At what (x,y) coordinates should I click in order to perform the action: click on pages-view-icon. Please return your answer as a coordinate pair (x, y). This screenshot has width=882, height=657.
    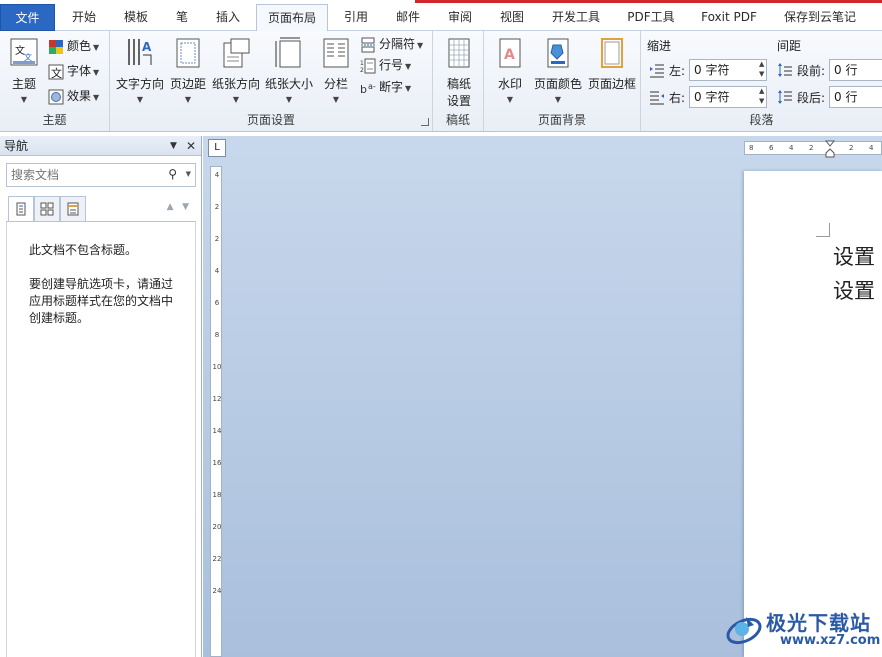
    Looking at the image, I should click on (47, 209).